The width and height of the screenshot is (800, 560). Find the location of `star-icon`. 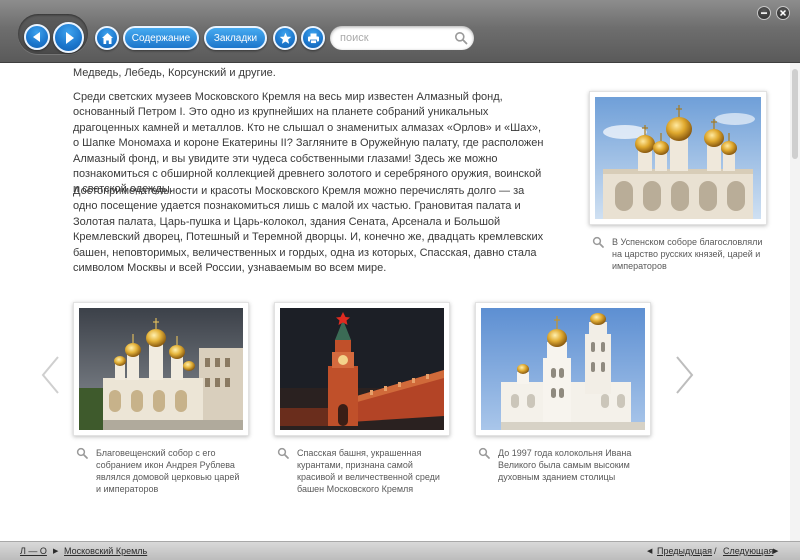

star-icon is located at coordinates (285, 38).